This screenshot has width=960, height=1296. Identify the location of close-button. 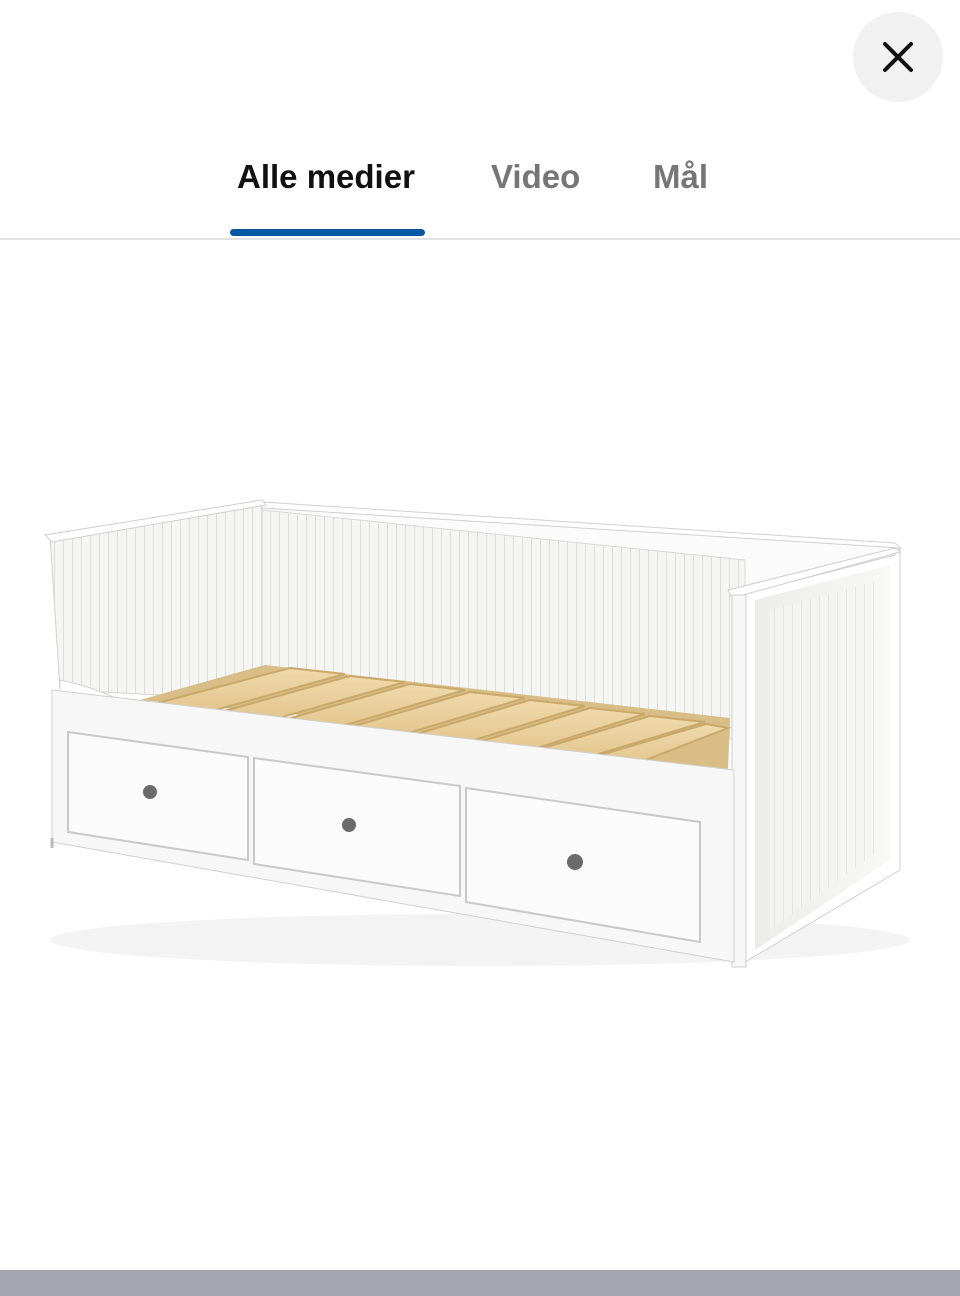
(898, 57).